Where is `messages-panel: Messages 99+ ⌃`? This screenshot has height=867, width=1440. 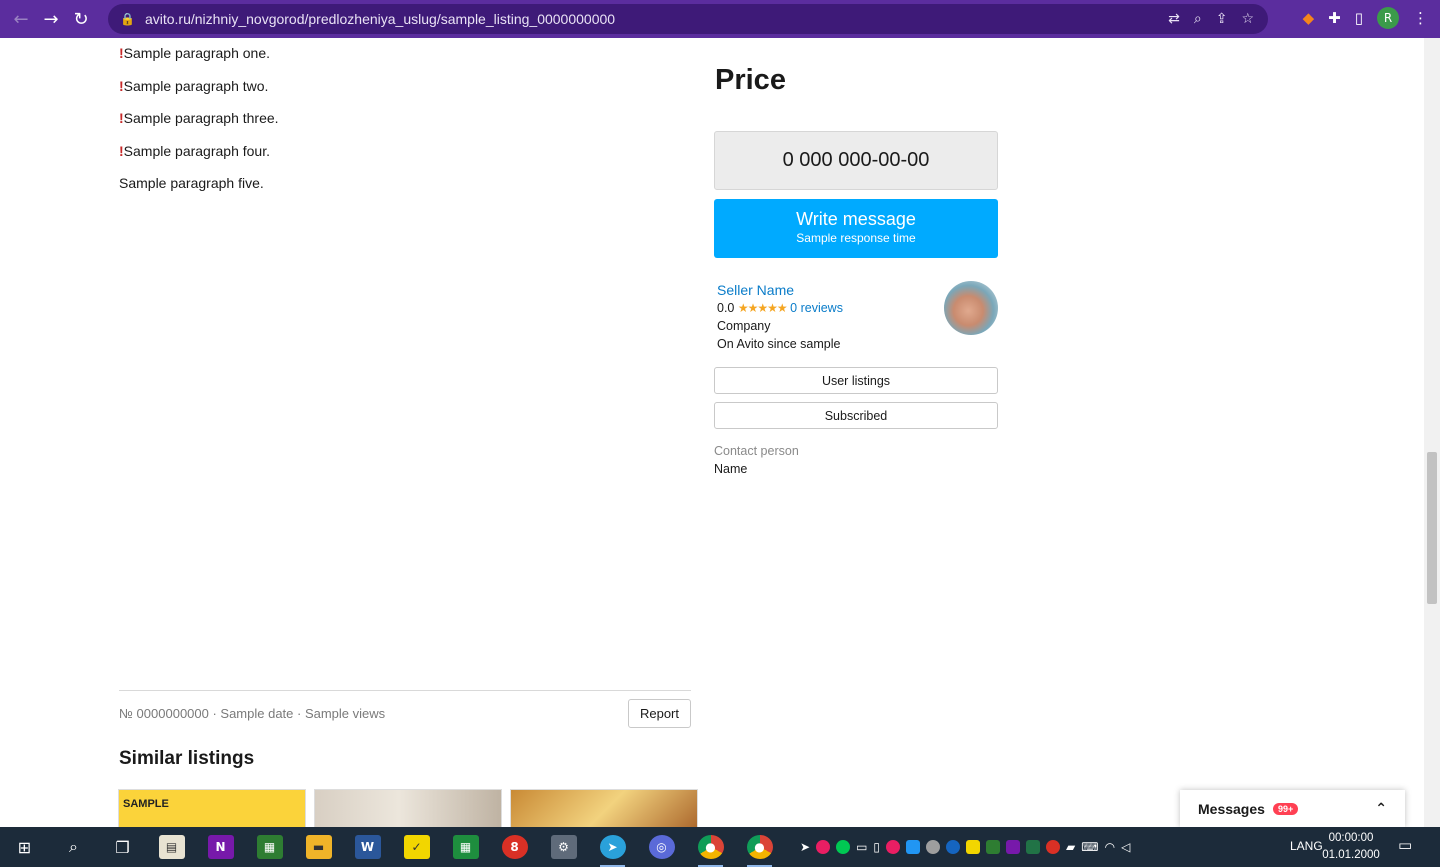 messages-panel: Messages 99+ ⌃ is located at coordinates (1292, 808).